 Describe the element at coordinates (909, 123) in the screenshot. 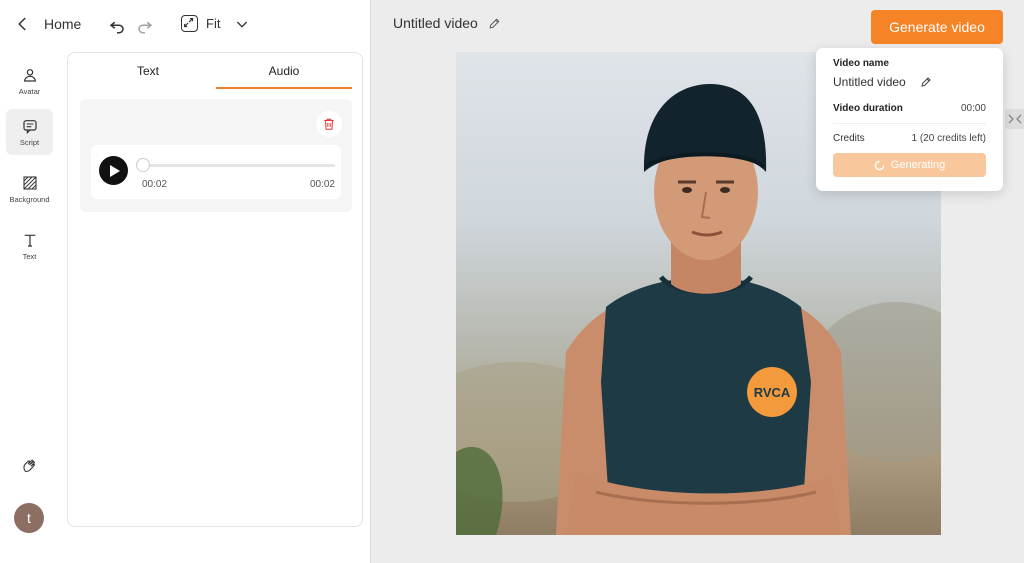

I see `divider` at that location.